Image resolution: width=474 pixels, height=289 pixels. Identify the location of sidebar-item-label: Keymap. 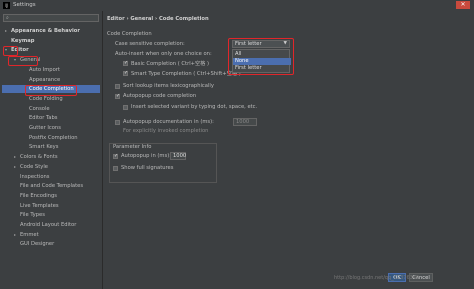
(23, 40).